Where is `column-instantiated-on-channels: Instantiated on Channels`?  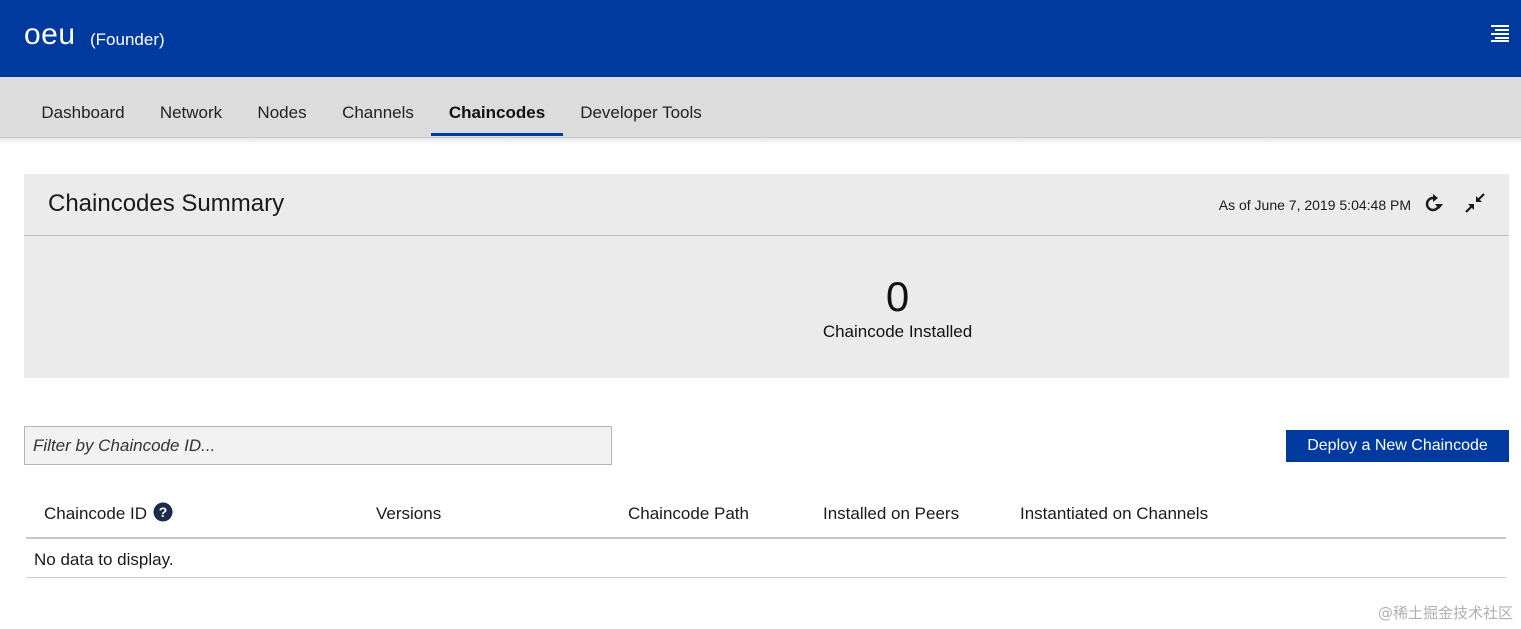 column-instantiated-on-channels: Instantiated on Channels is located at coordinates (1114, 514).